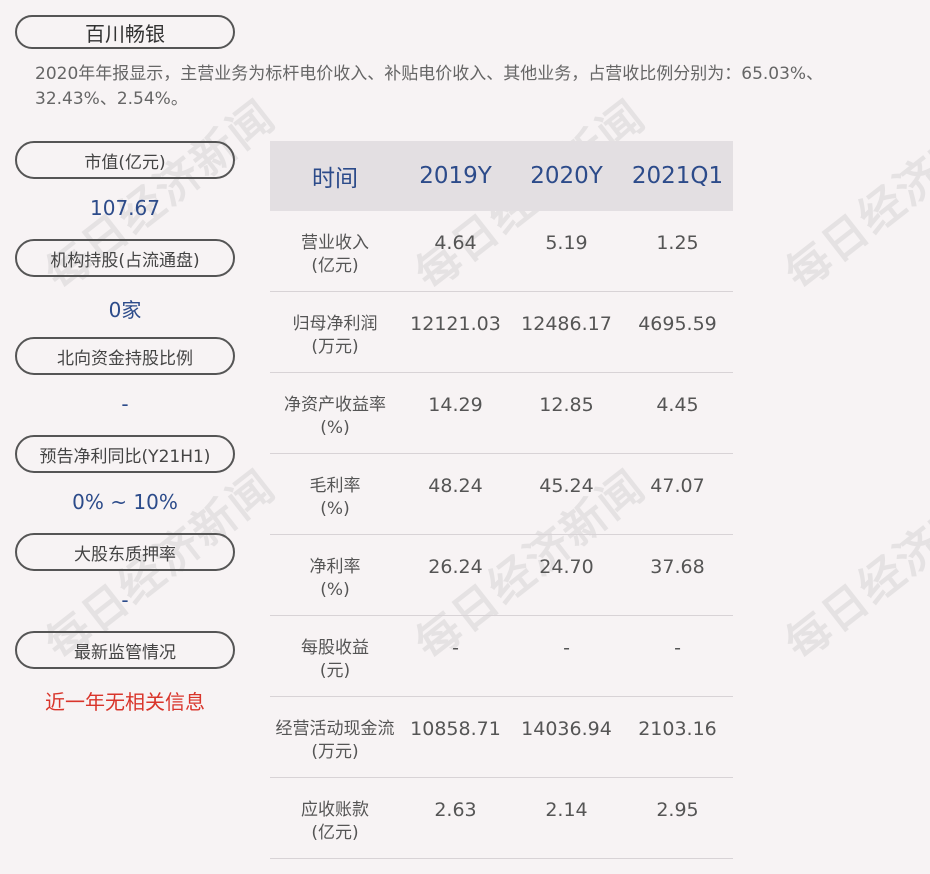 This screenshot has height=874, width=930. Describe the element at coordinates (335, 740) in the screenshot. I see `row-label: 经营活动现金流 (万元)` at that location.